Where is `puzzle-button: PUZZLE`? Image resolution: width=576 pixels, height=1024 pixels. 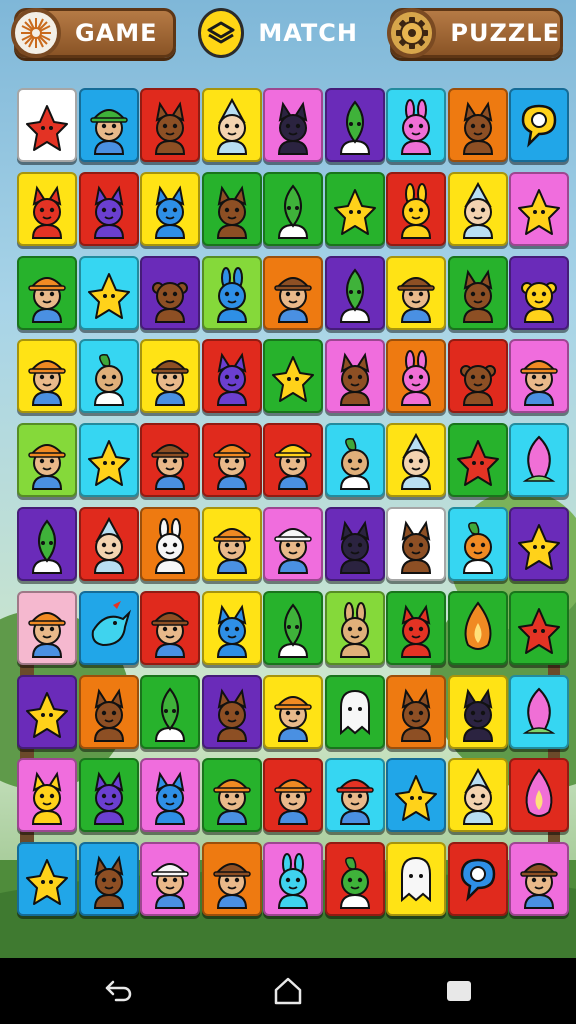
puzzle-button: PUZZLE is located at coordinates (475, 33).